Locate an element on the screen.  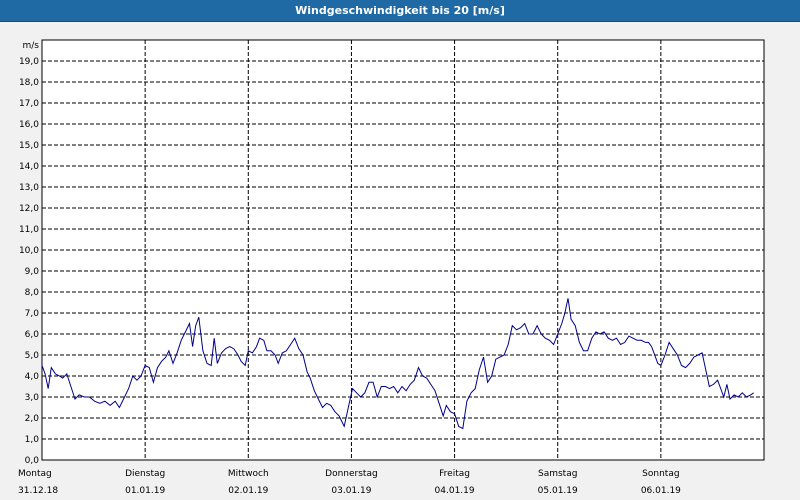
x-tick-weekday-label: Sonntag is located at coordinates (660, 474).